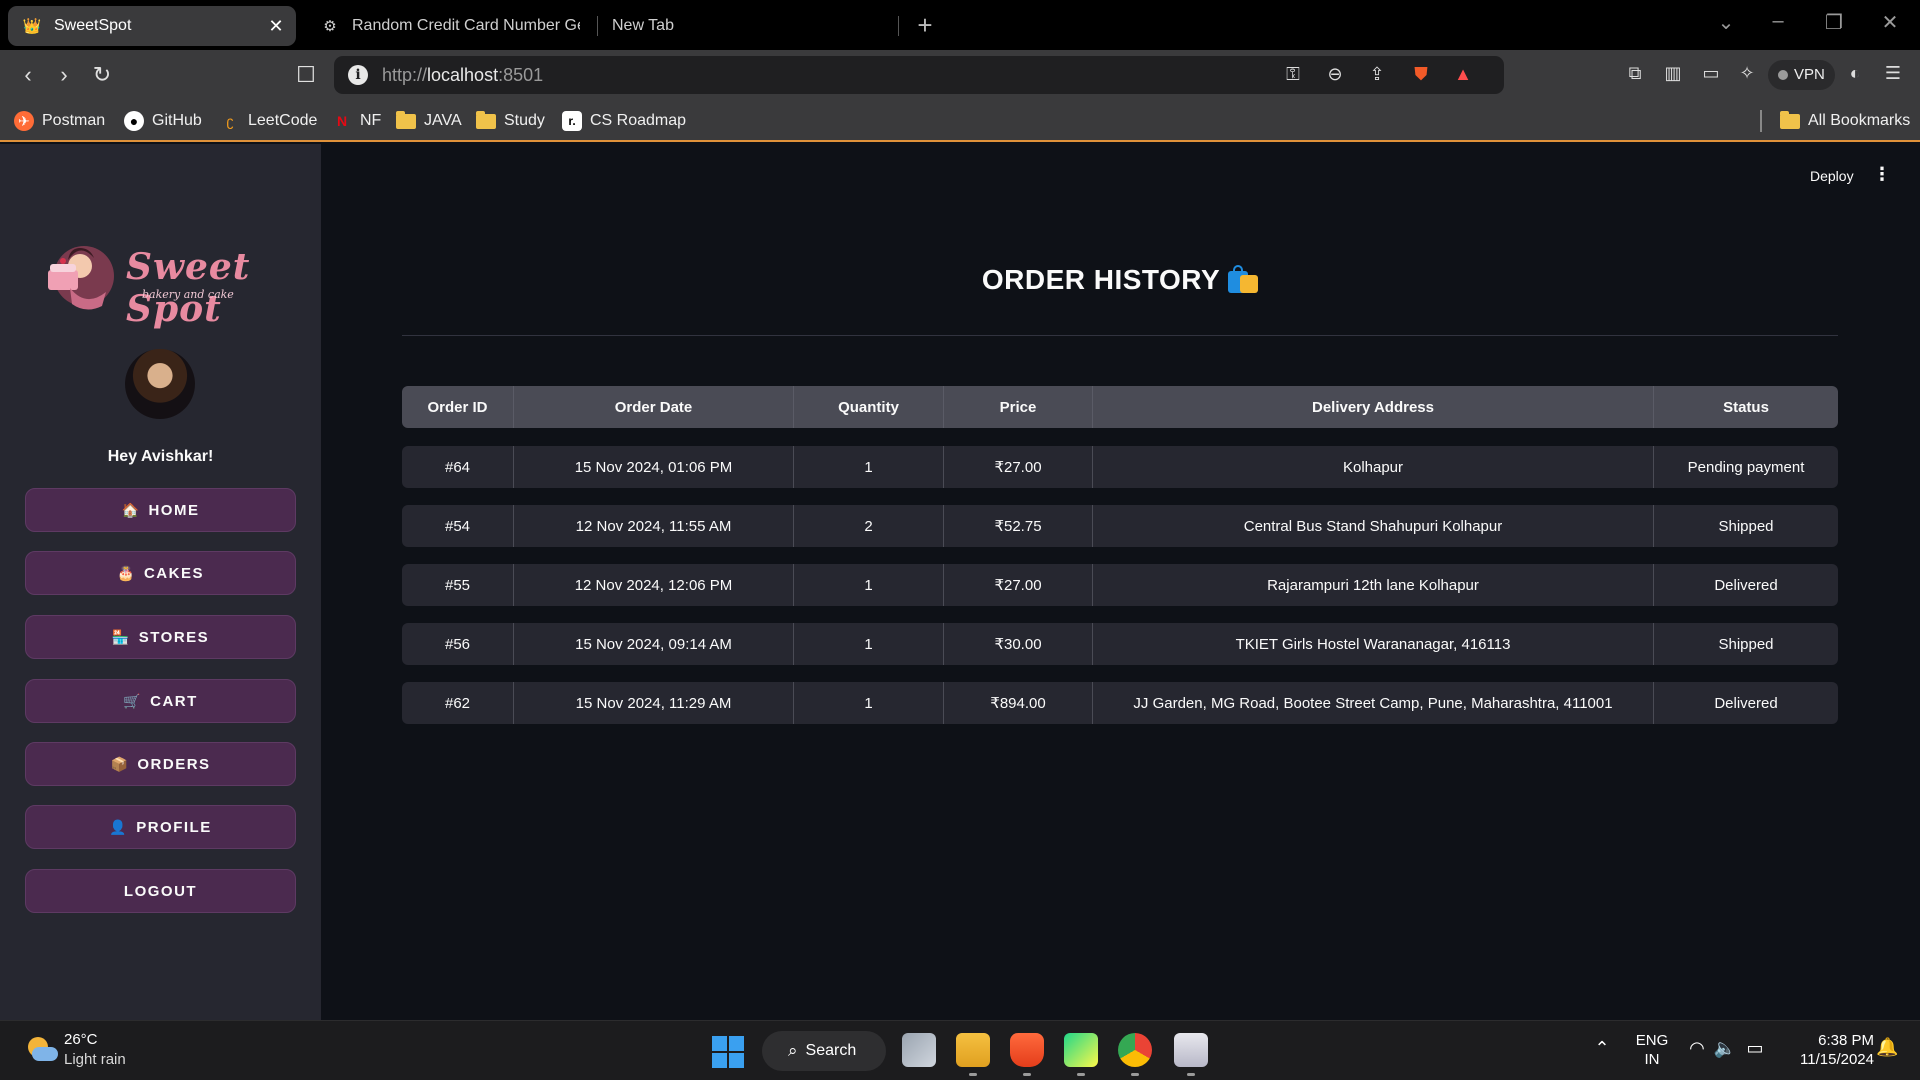  I want to click on chrome-icon, so click(1135, 1050).